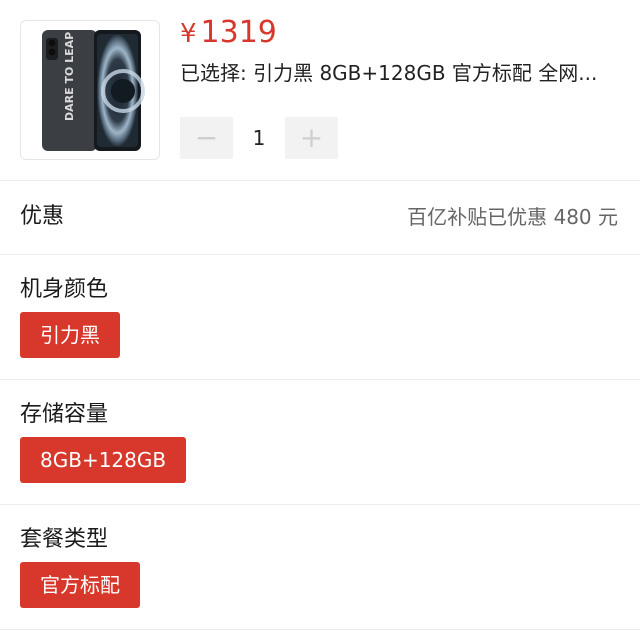 Image resolution: width=640 pixels, height=640 pixels. Describe the element at coordinates (238, 32) in the screenshot. I see `price-value: 1319` at that location.